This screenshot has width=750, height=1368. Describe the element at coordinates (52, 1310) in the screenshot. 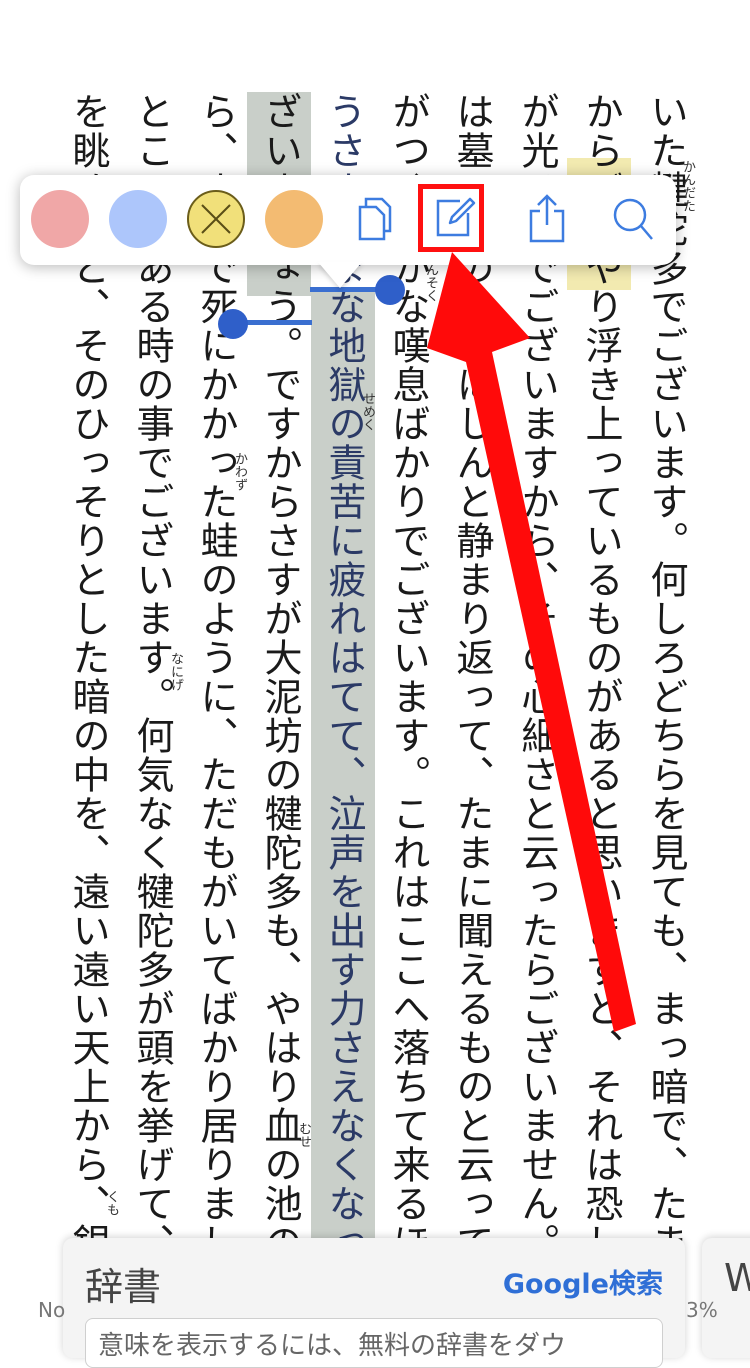

I see `footer-location: No` at that location.